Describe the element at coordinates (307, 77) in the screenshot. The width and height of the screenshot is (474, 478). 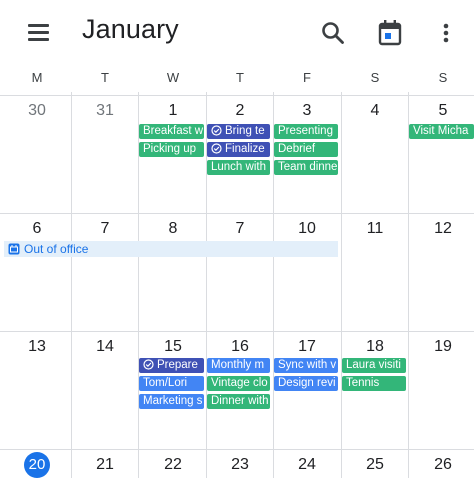
I see `weekday-label: F` at that location.